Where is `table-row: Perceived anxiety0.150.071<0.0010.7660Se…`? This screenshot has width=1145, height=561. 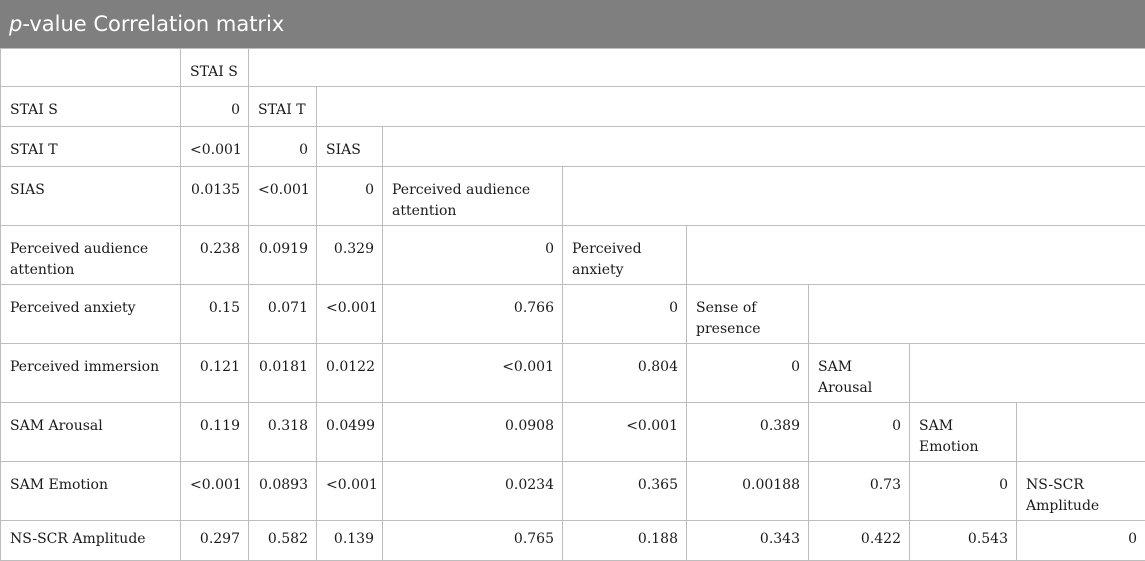
table-row: Perceived anxiety0.150.071<0.0010.7660Se… is located at coordinates (573, 314).